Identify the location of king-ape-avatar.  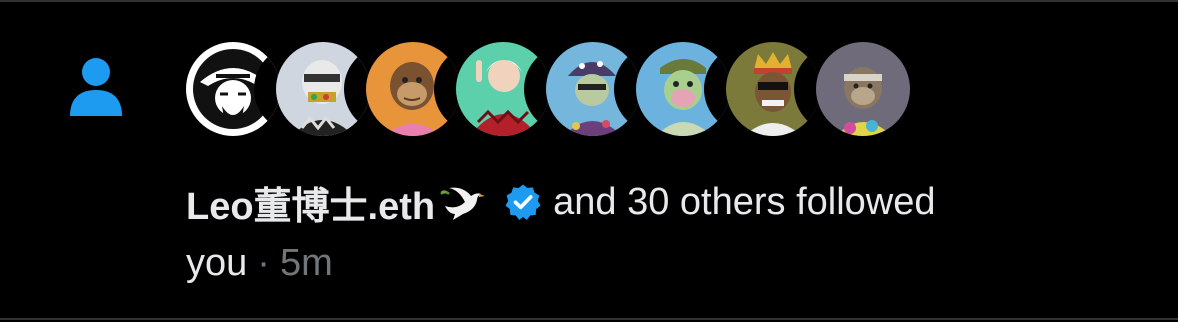
(773, 89).